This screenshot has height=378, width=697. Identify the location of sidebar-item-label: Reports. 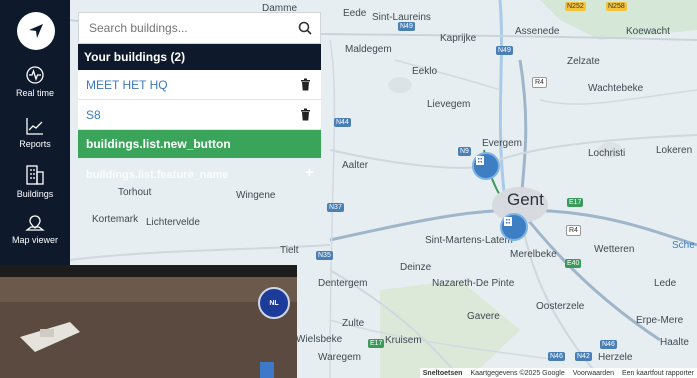
(35, 144).